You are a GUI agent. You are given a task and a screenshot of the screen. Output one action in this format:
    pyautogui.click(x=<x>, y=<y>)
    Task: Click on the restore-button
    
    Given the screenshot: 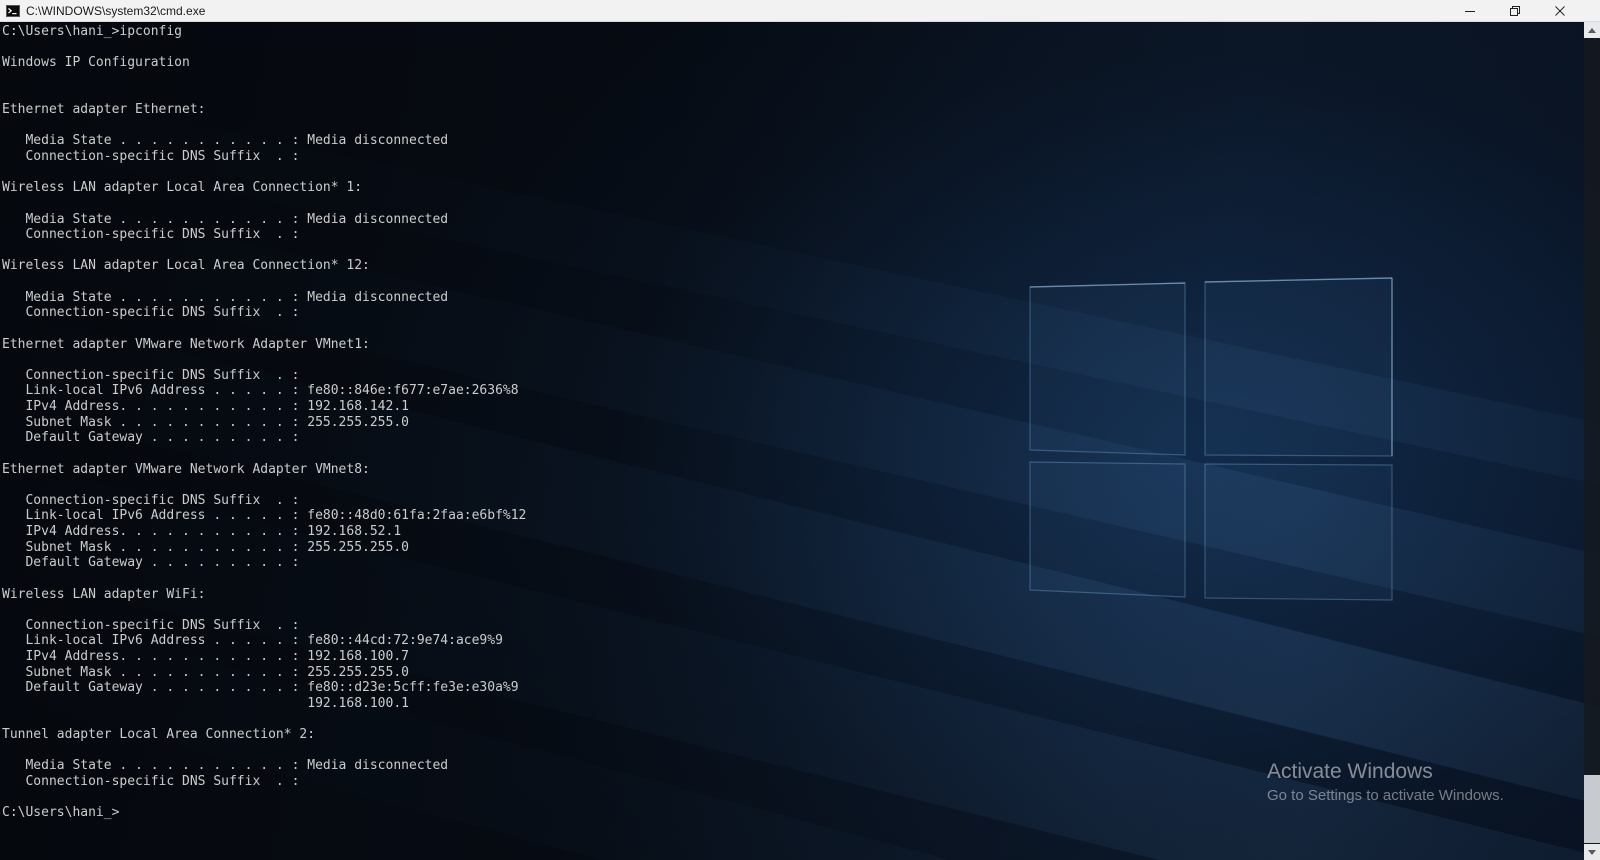 What is the action you would take?
    pyautogui.click(x=1514, y=10)
    